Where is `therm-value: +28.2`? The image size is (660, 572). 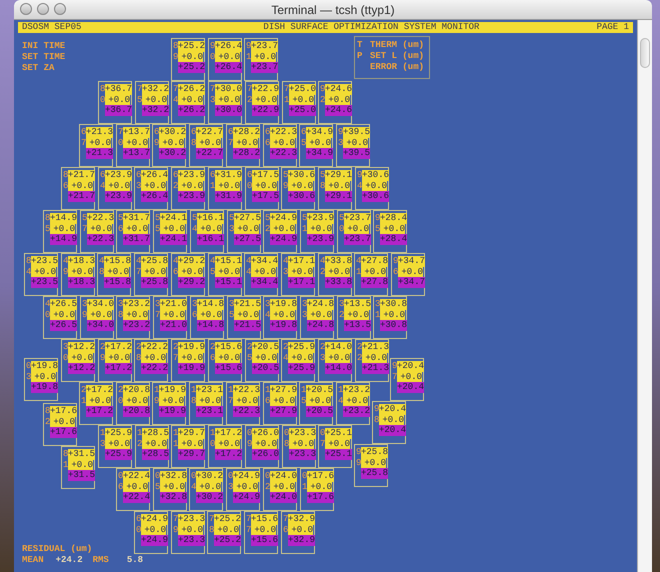 therm-value: +28.2 is located at coordinates (246, 132).